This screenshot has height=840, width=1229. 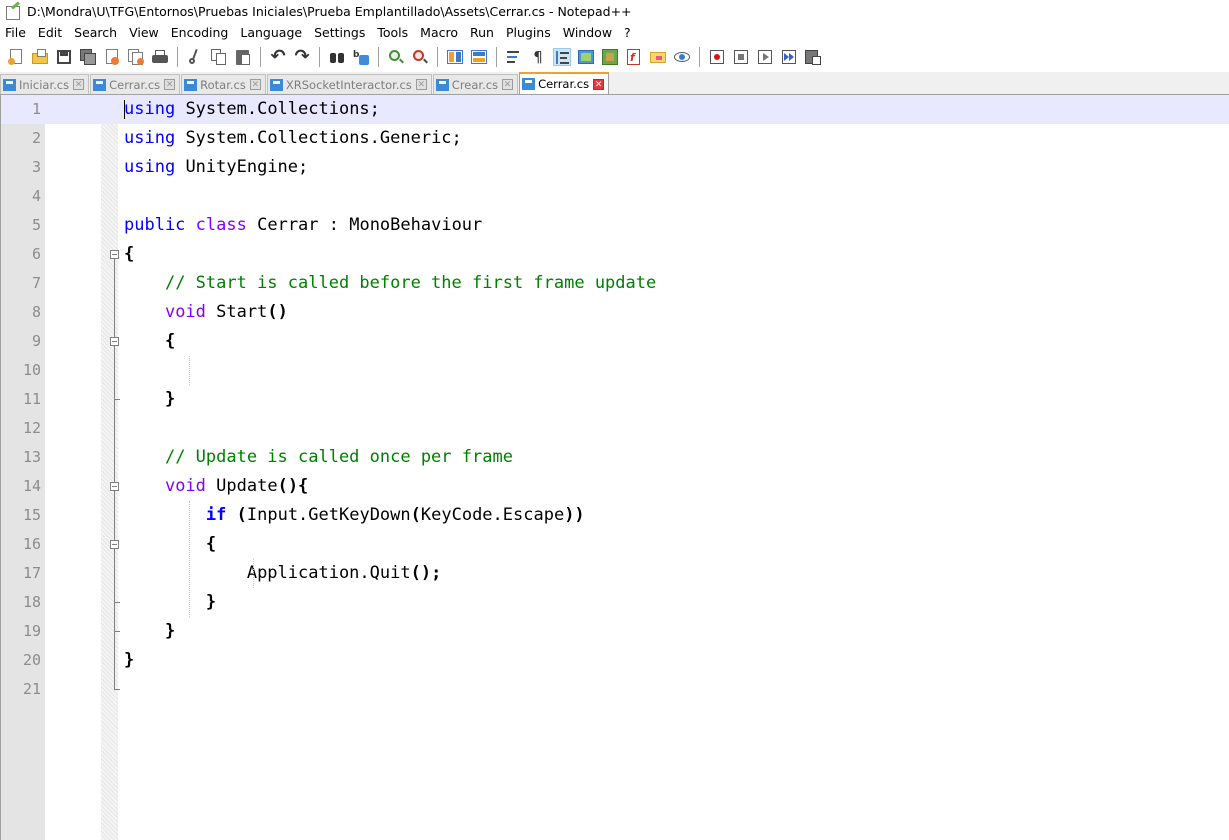 What do you see at coordinates (396, 57) in the screenshot?
I see `zoom-in-icon` at bounding box center [396, 57].